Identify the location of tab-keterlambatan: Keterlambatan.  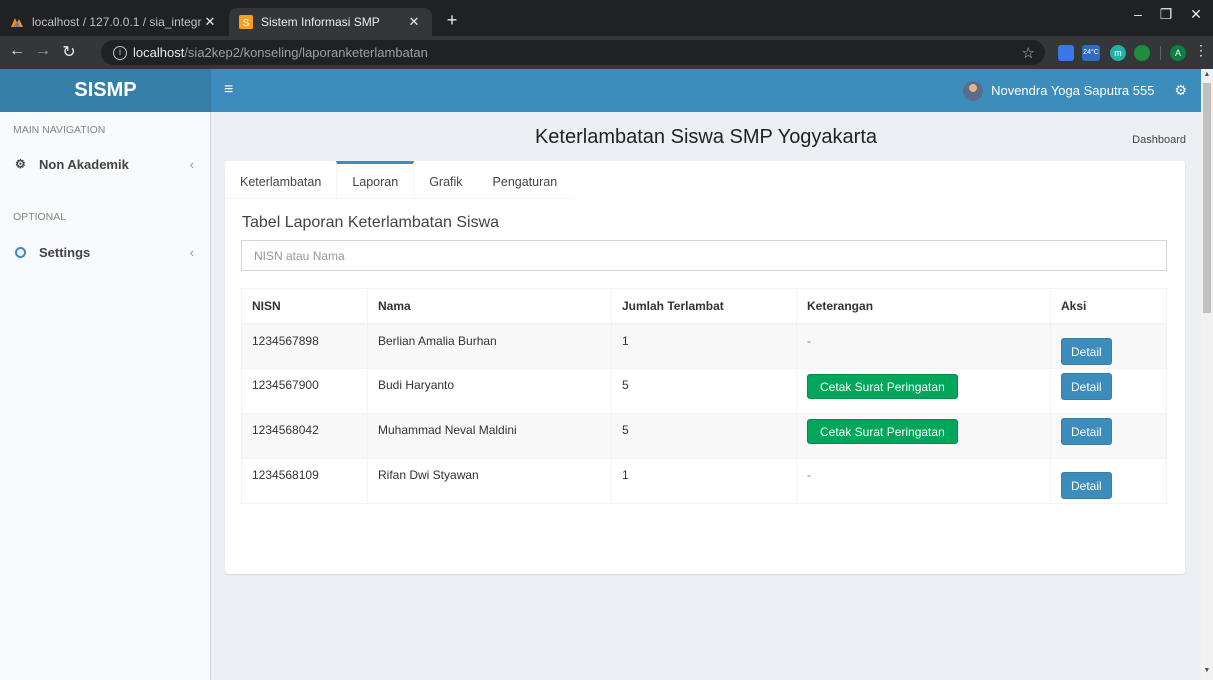
(280, 180).